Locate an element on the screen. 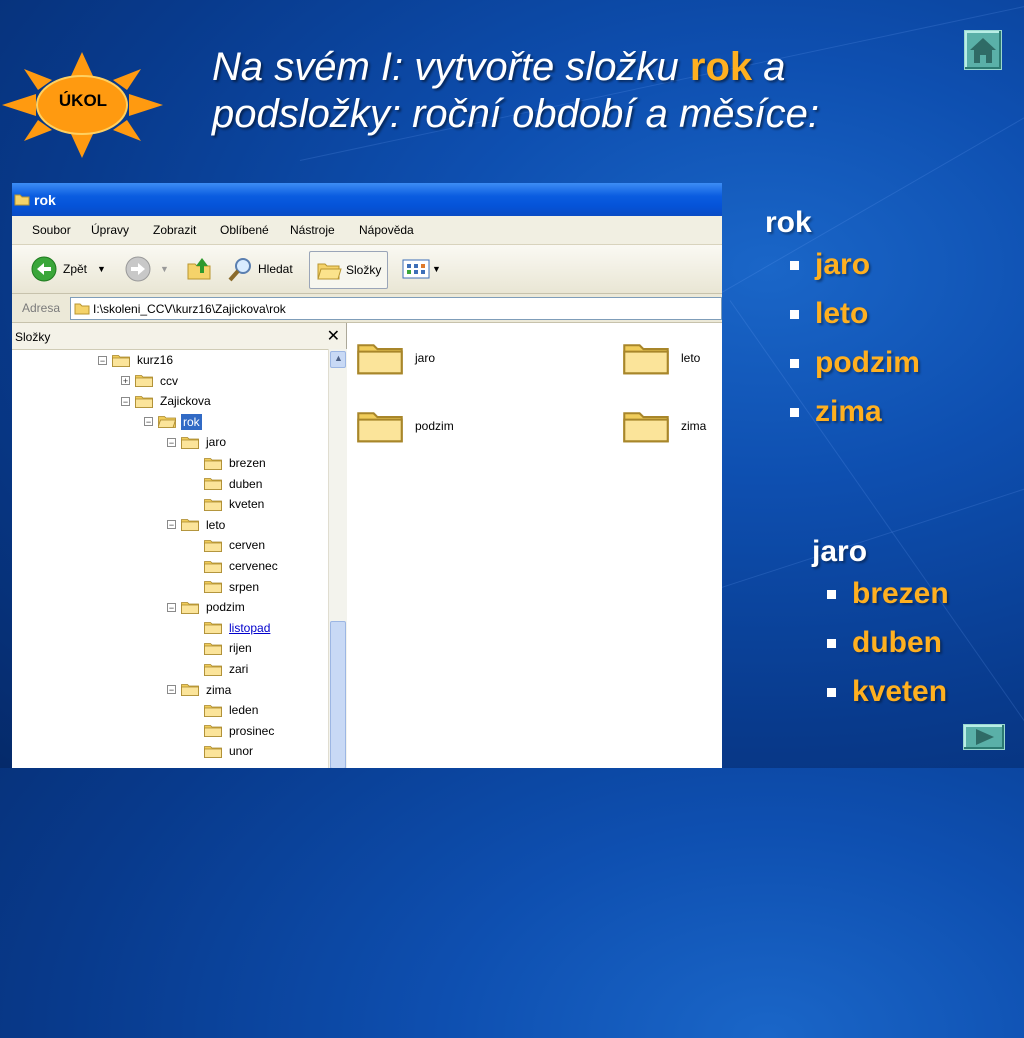 The image size is (1024, 1038). tree-item-zima: − zima is located at coordinates (200, 690).